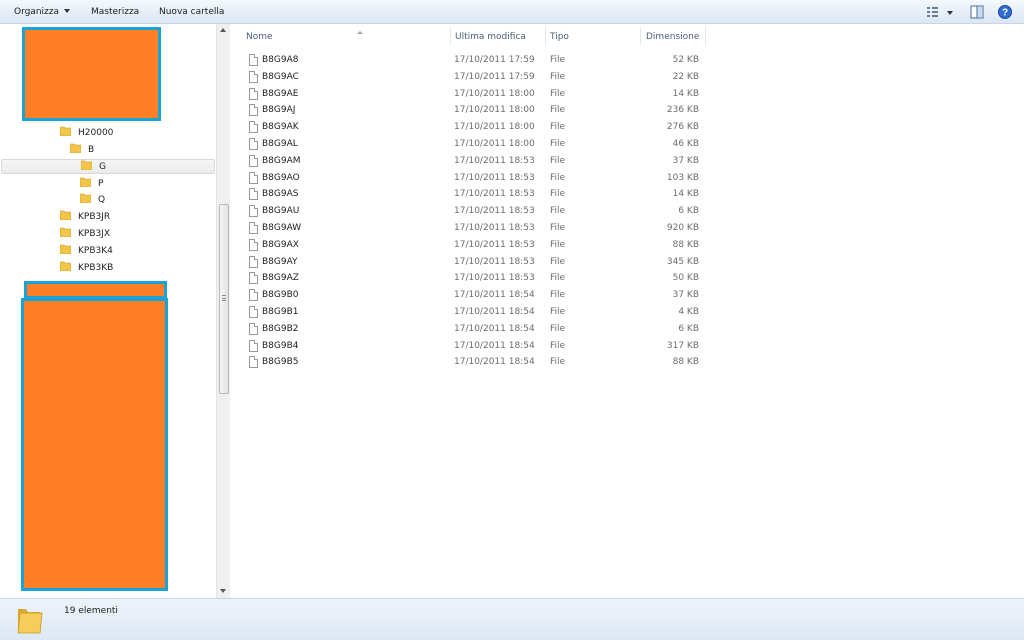 This screenshot has width=1024, height=640. What do you see at coordinates (223, 30) in the screenshot?
I see `scroll-up-icon` at bounding box center [223, 30].